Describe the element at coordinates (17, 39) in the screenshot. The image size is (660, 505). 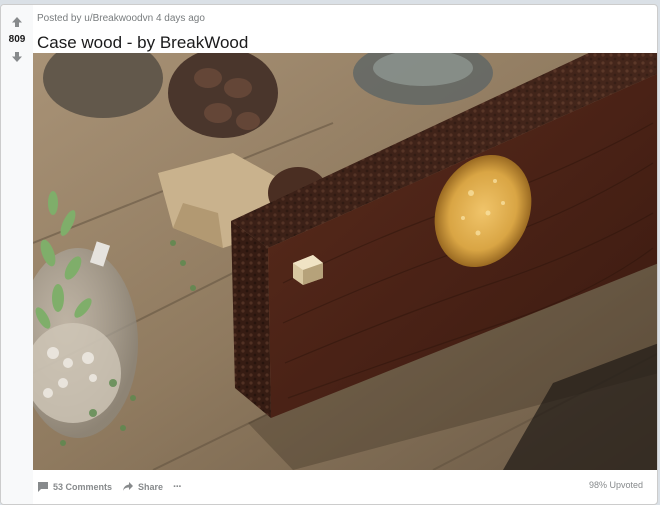
I see `vote-score: 809` at that location.